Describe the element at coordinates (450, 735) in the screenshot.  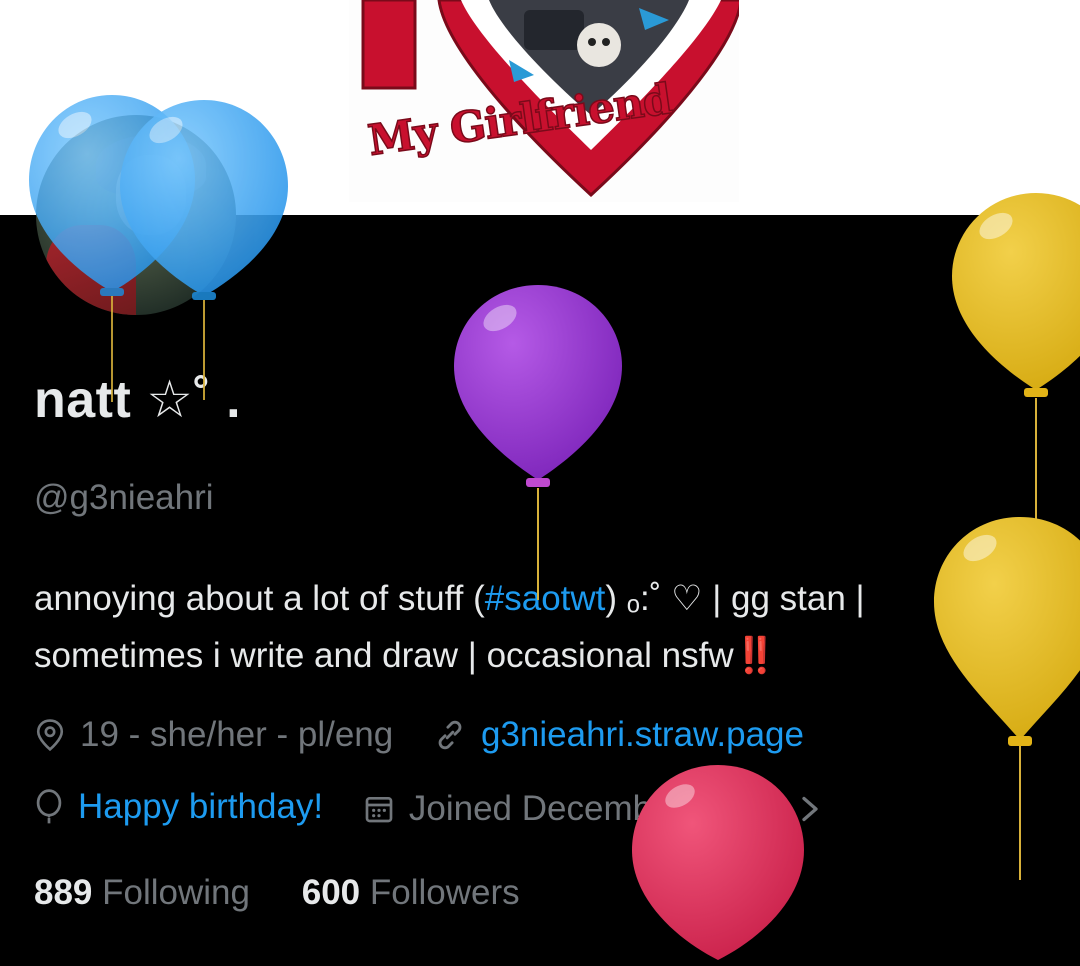
I see `link-icon` at that location.